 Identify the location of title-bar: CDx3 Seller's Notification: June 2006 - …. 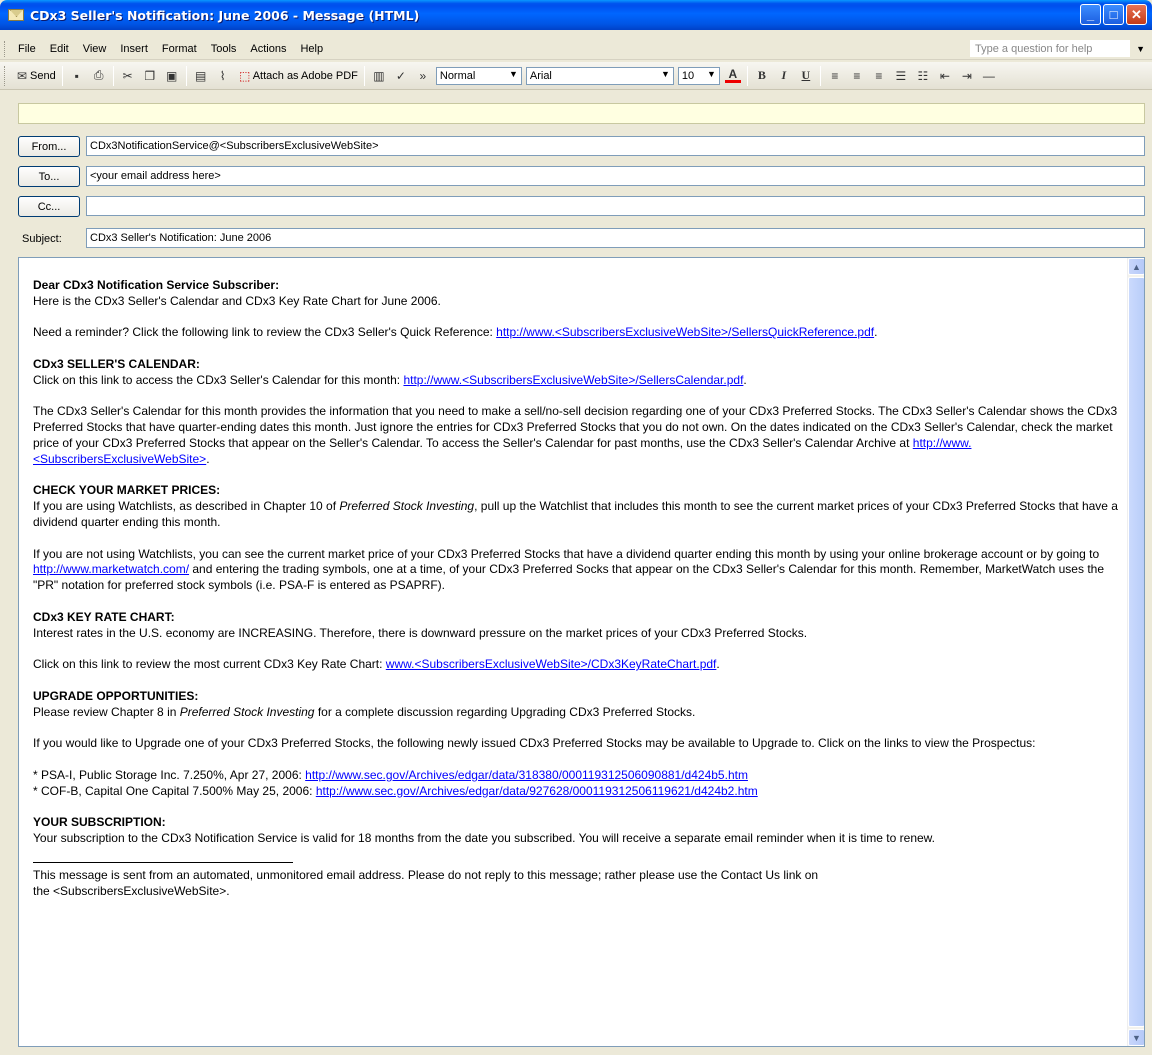
(576, 15).